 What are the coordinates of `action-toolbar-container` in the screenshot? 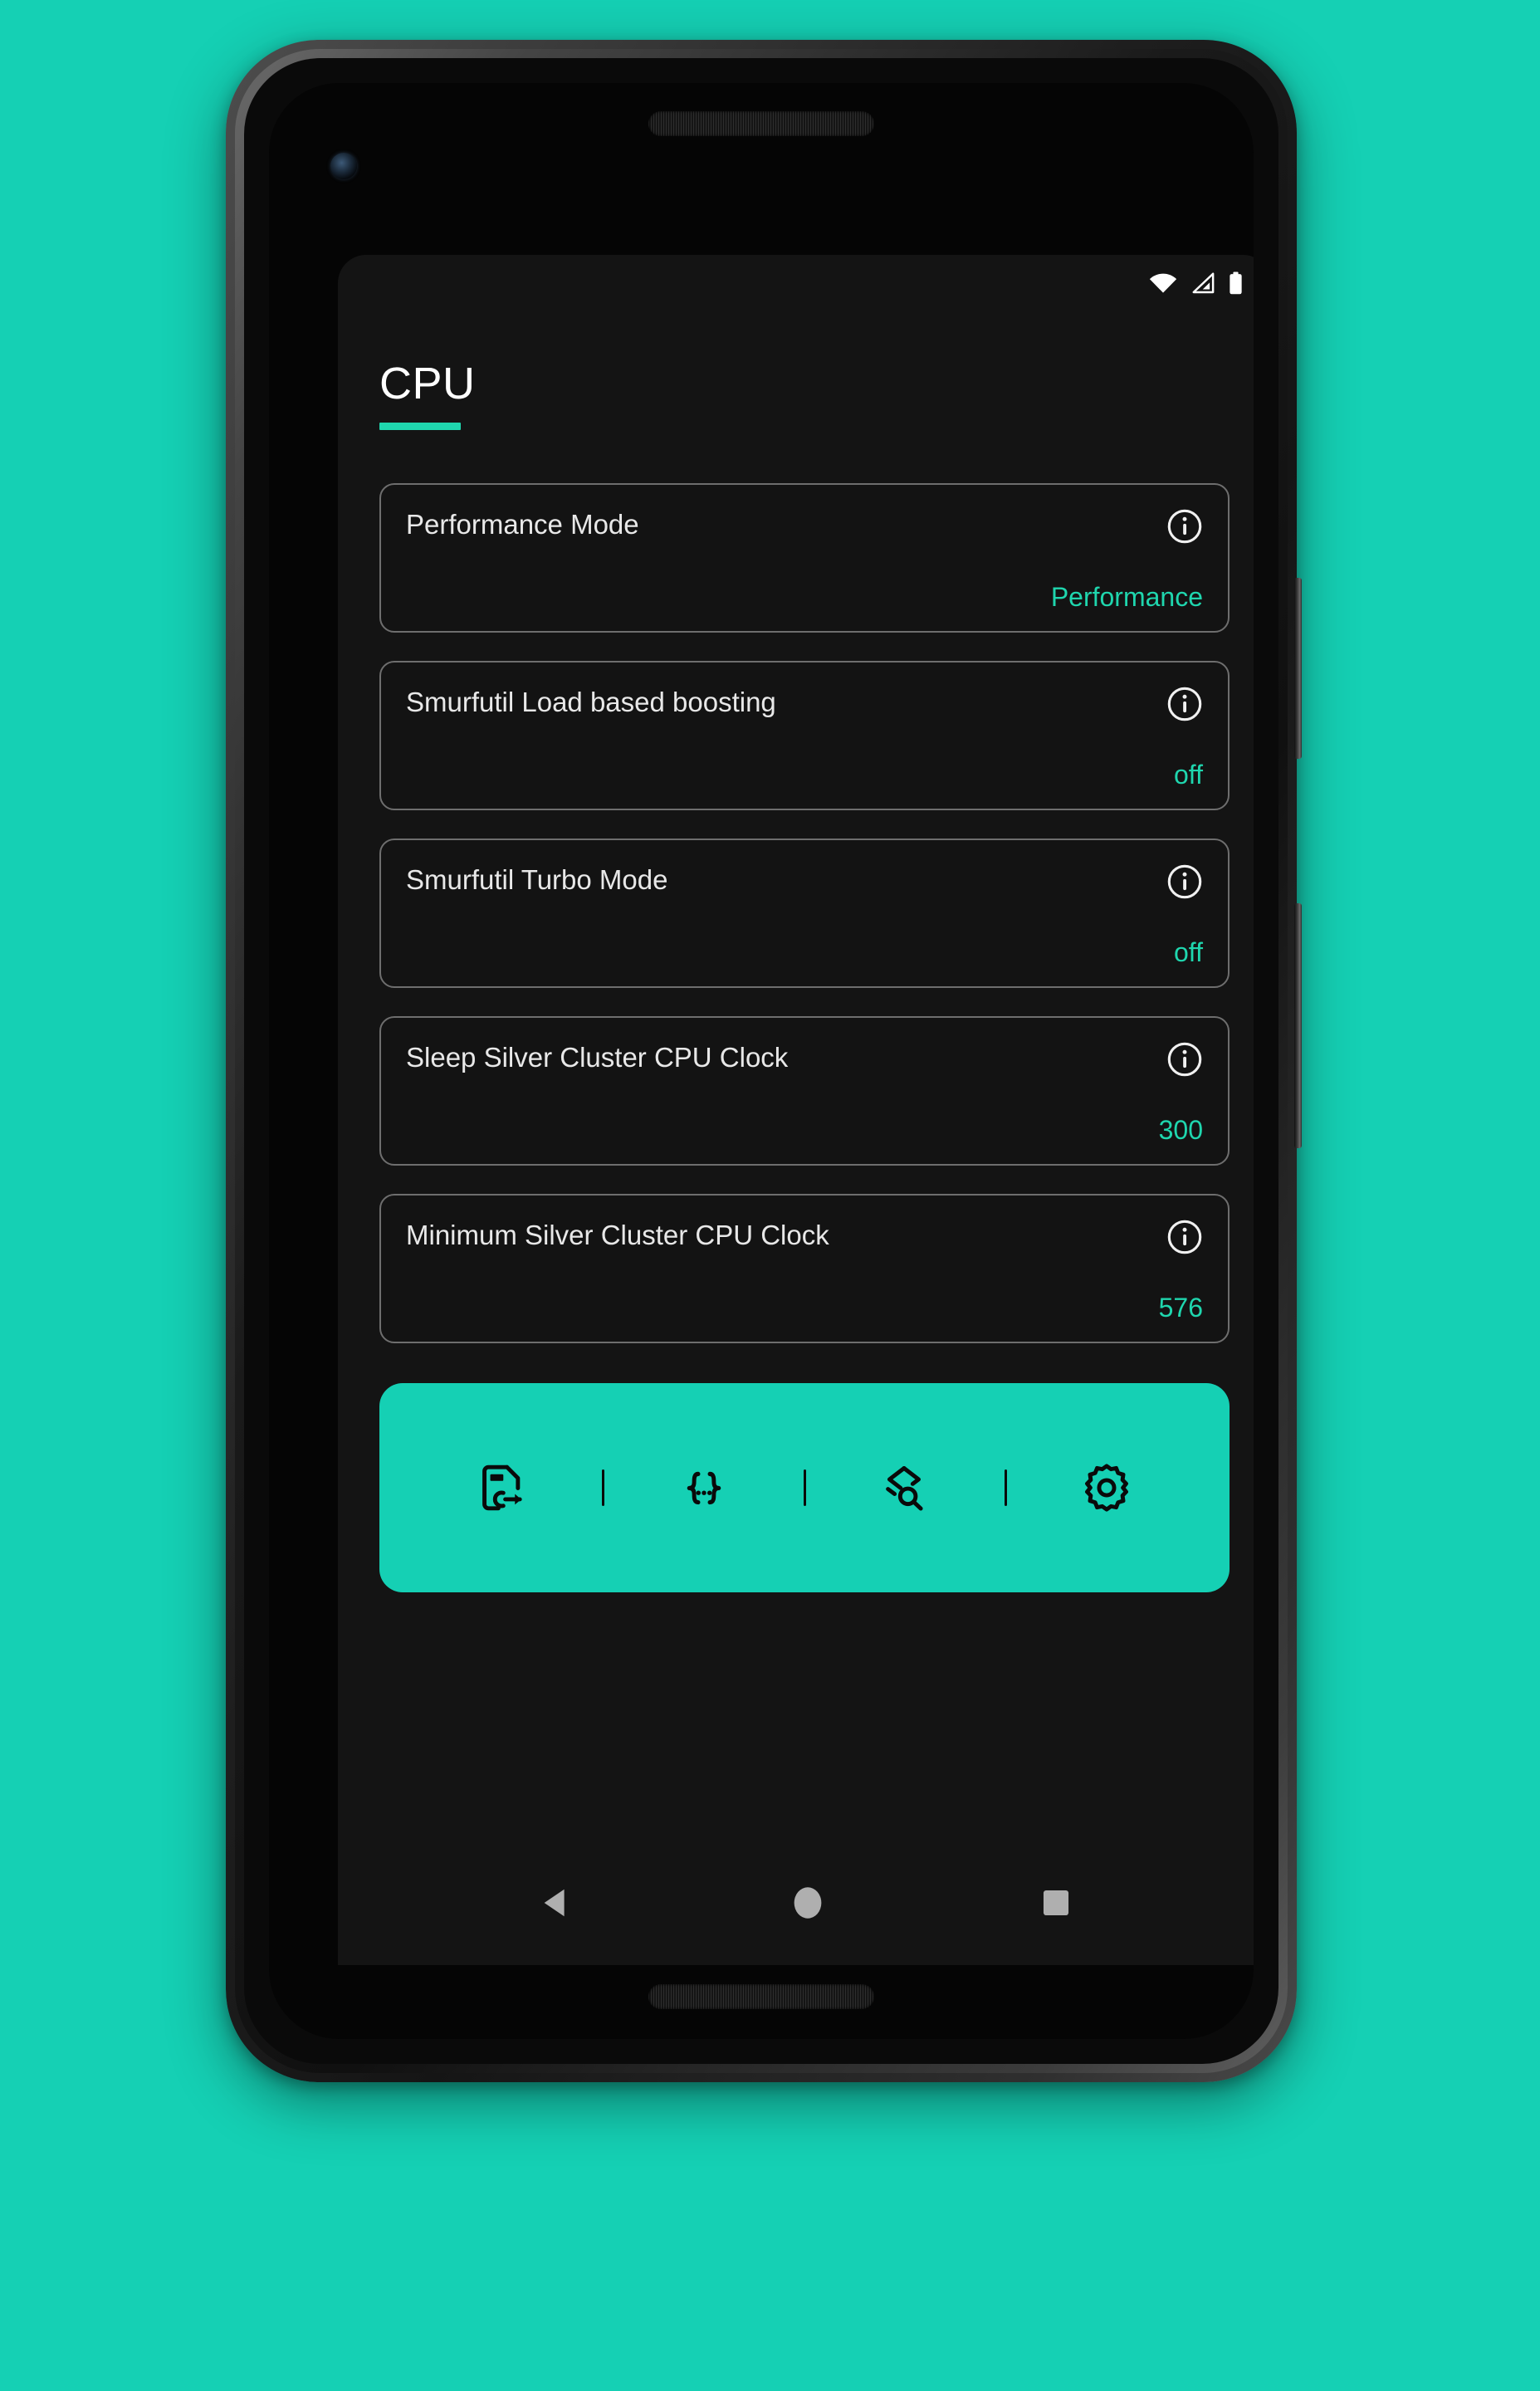 It's located at (796, 1467).